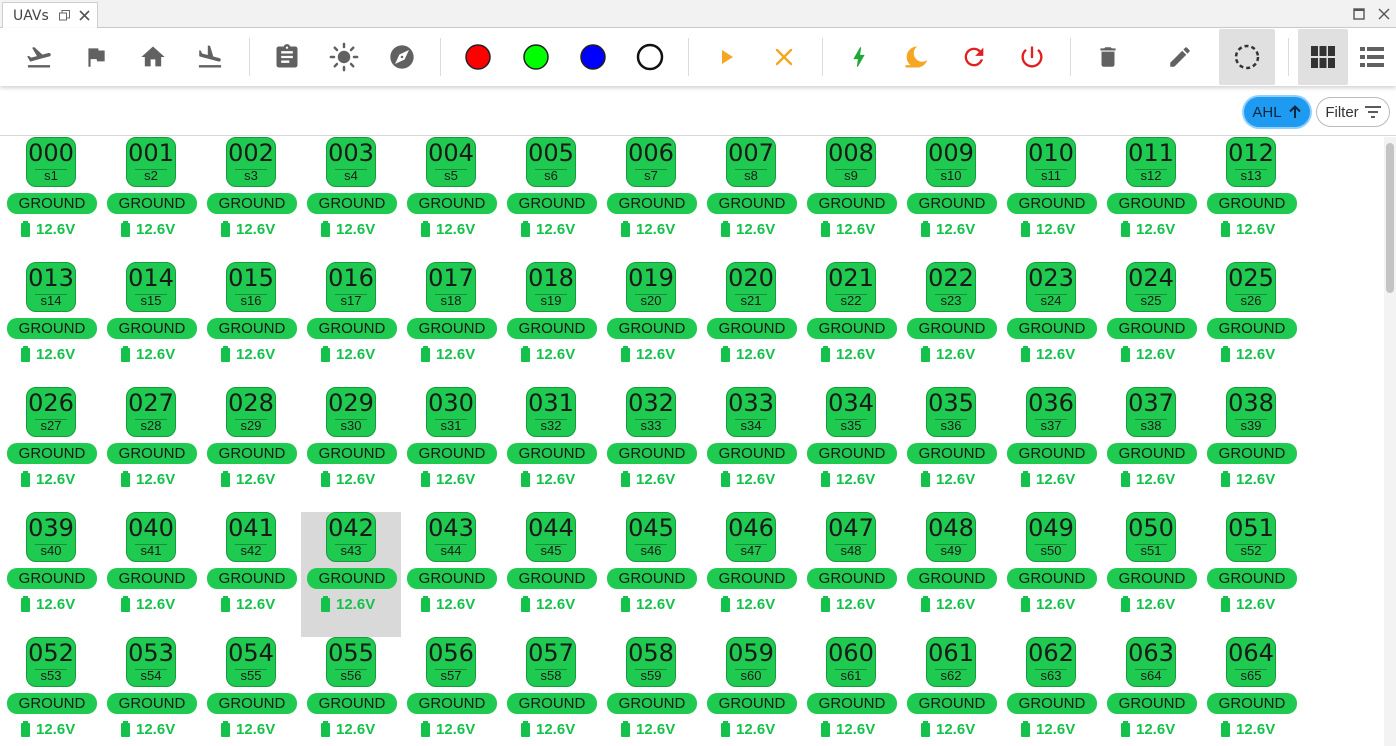 Image resolution: width=1396 pixels, height=746 pixels. Describe the element at coordinates (151, 691) in the screenshot. I see `uav-tile: 053 s54 GROUND 12.6V` at that location.